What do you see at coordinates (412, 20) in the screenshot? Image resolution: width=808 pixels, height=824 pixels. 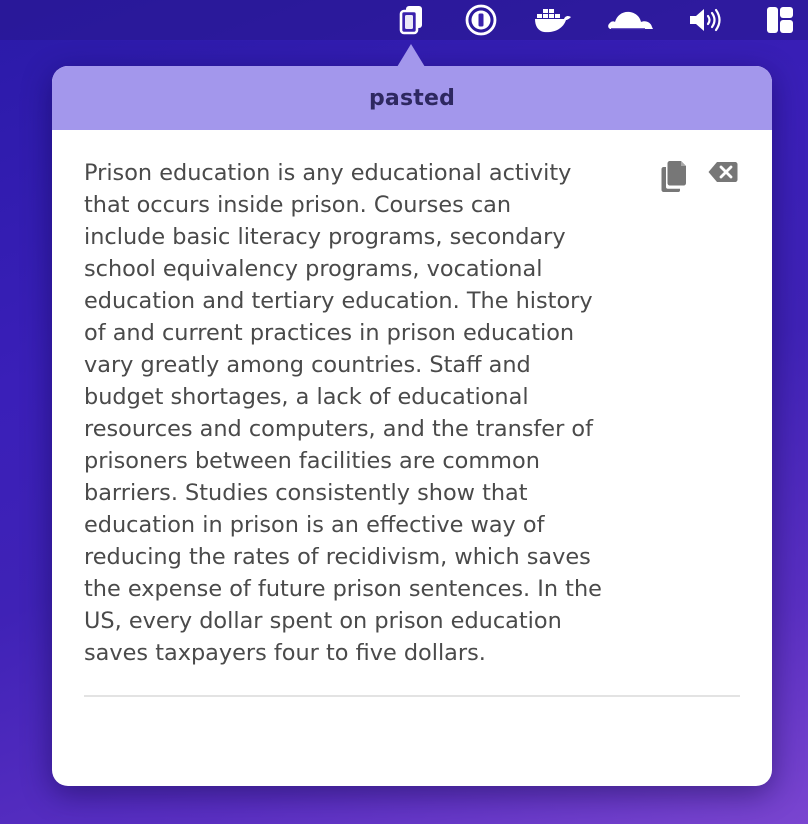 I see `clipboard-icon` at bounding box center [412, 20].